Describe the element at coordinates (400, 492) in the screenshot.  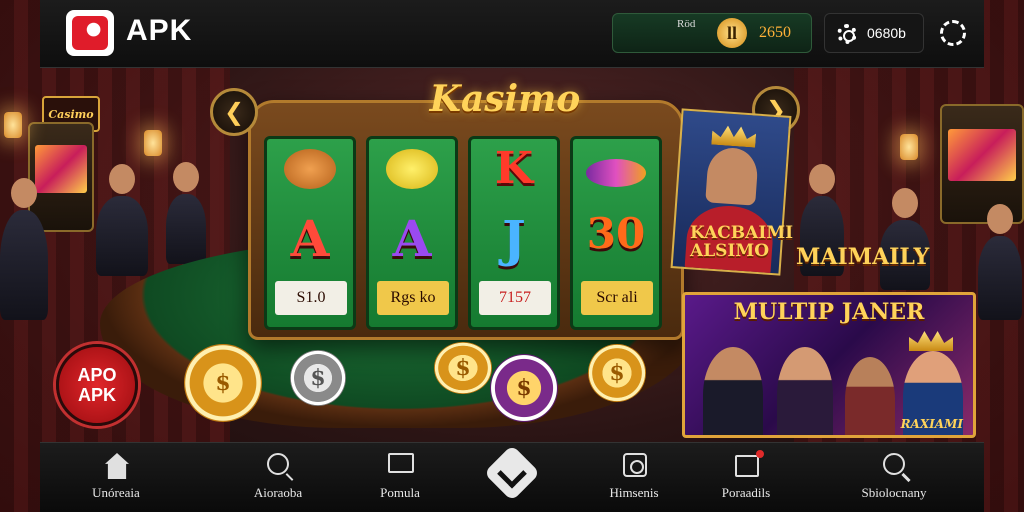
I see `nav-label: Pomula` at that location.